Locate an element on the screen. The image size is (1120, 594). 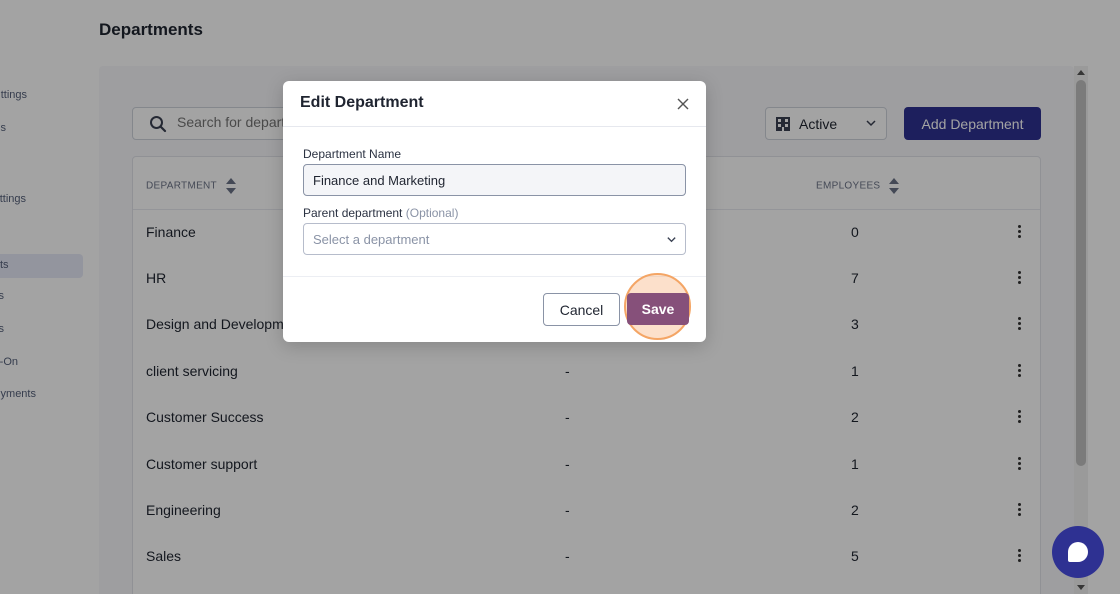
field-label-text: Department Name is located at coordinates (352, 154).